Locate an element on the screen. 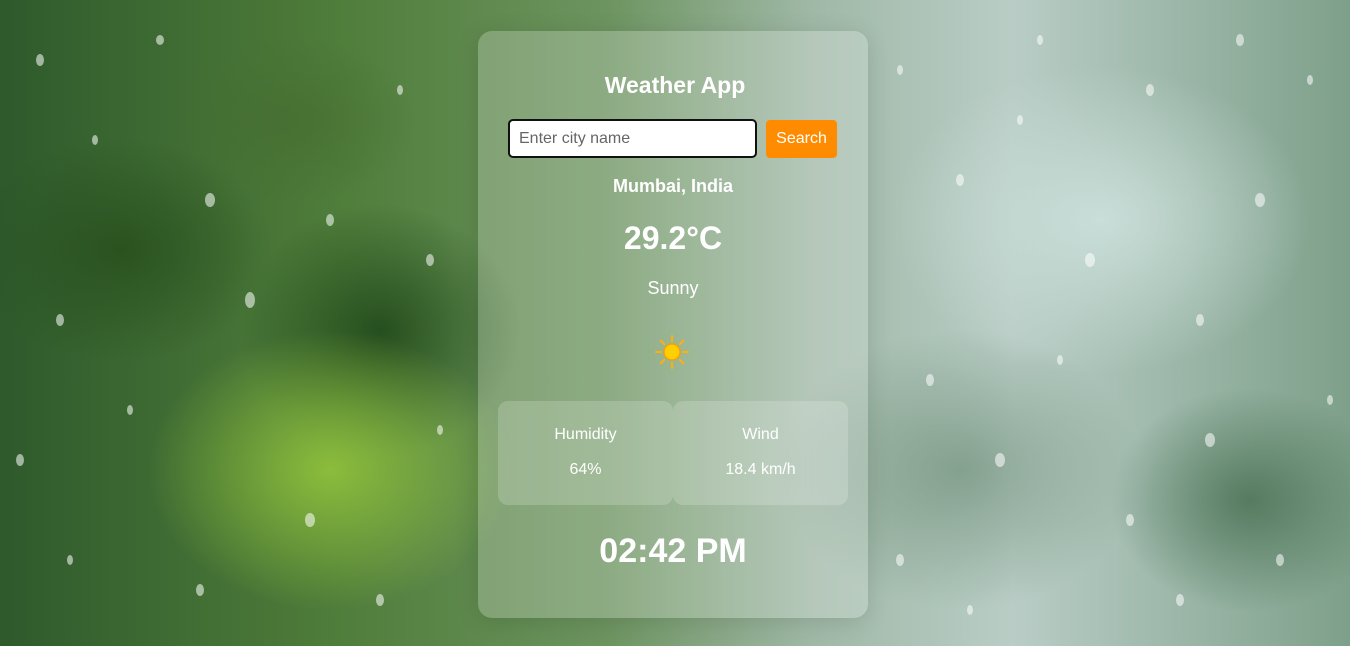 The image size is (1350, 646). search-button: Search is located at coordinates (801, 139).